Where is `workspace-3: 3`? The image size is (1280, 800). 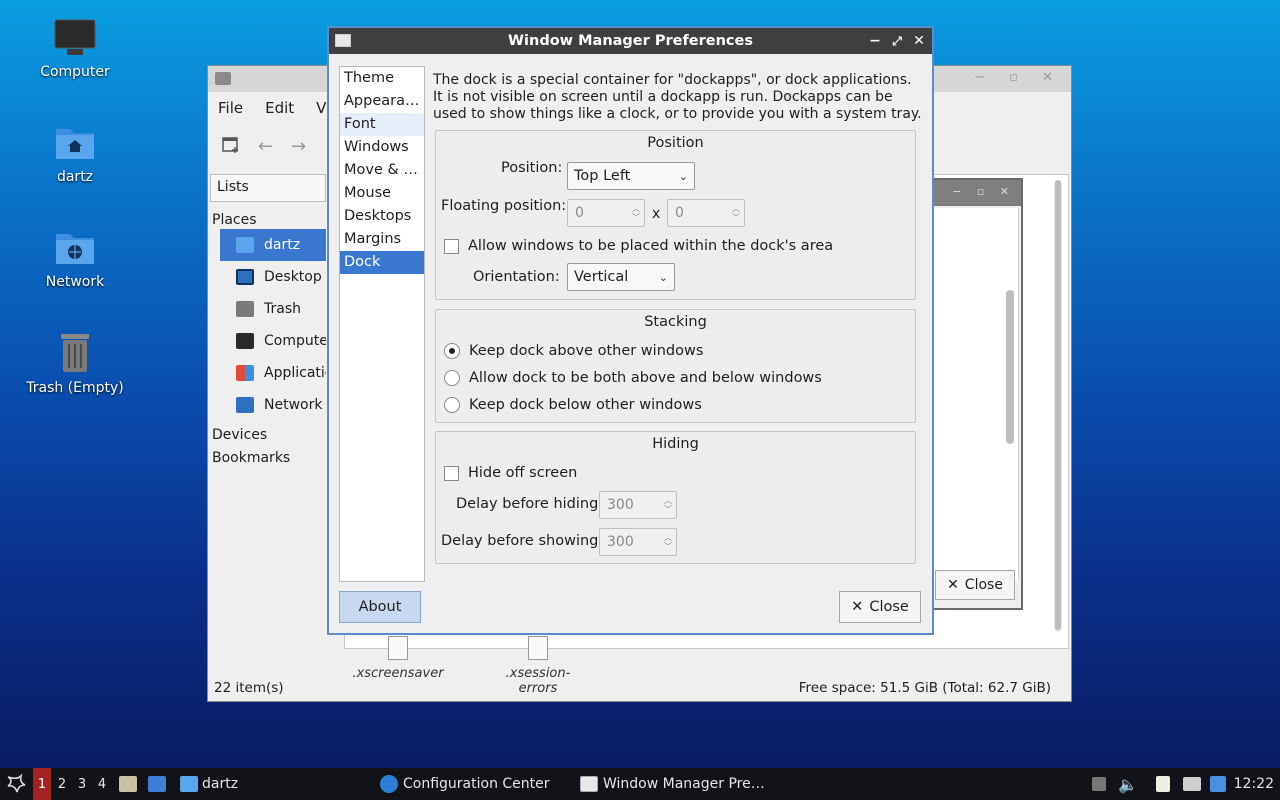 workspace-3: 3 is located at coordinates (82, 784).